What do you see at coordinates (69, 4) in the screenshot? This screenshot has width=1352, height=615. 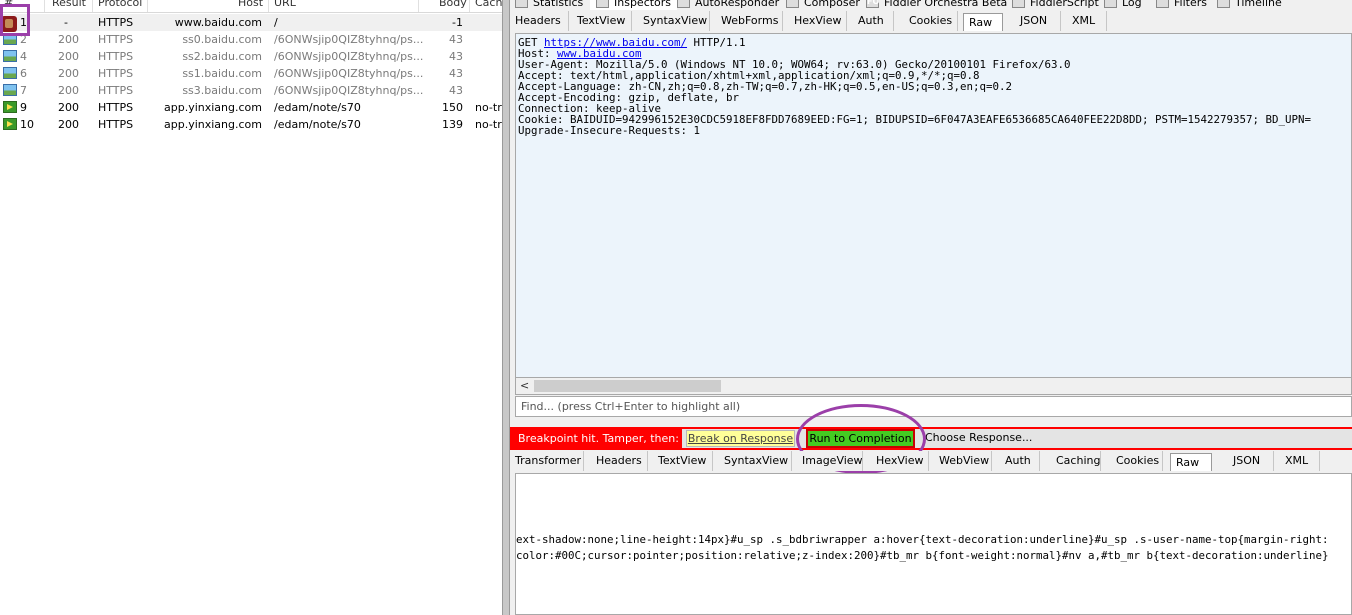 I see `column-header-result: Result` at bounding box center [69, 4].